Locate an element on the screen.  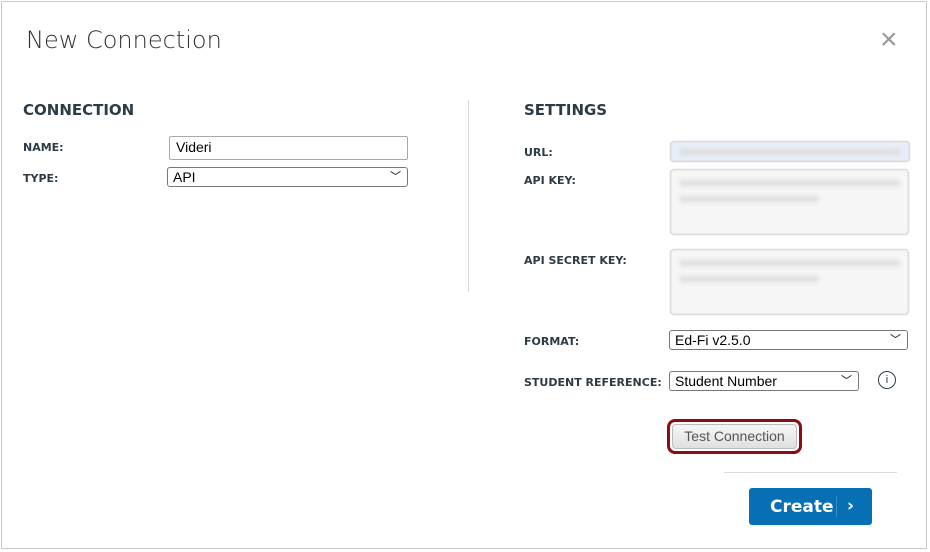
type-value: API is located at coordinates (184, 177).